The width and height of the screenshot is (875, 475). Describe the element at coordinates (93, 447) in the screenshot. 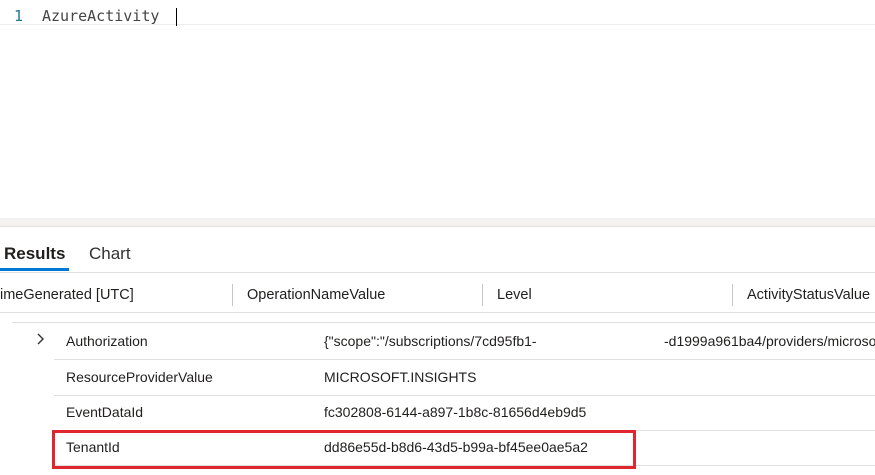

I see `detail-key: TenantId` at that location.